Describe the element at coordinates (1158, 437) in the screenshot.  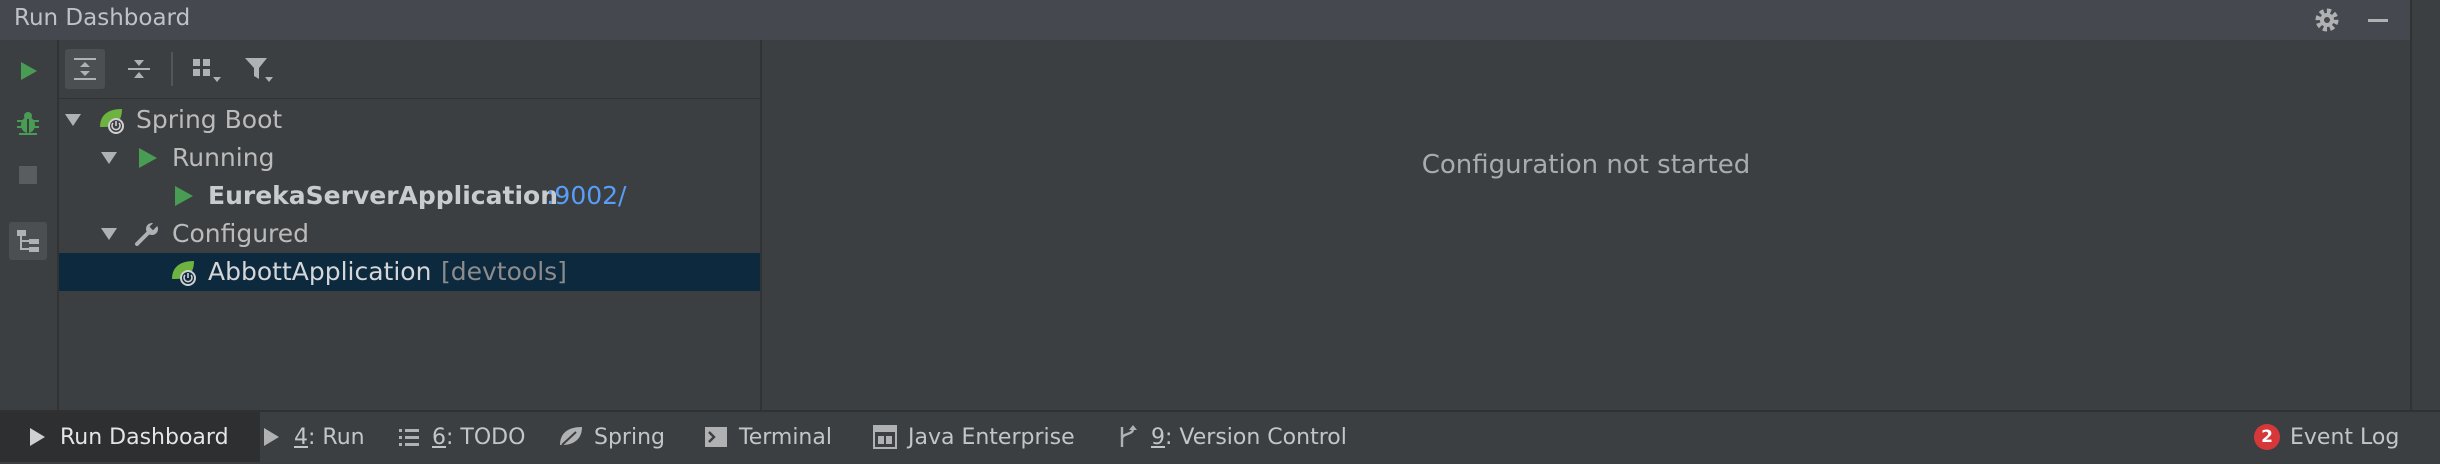
I see `tab-mnemonic: 9` at that location.